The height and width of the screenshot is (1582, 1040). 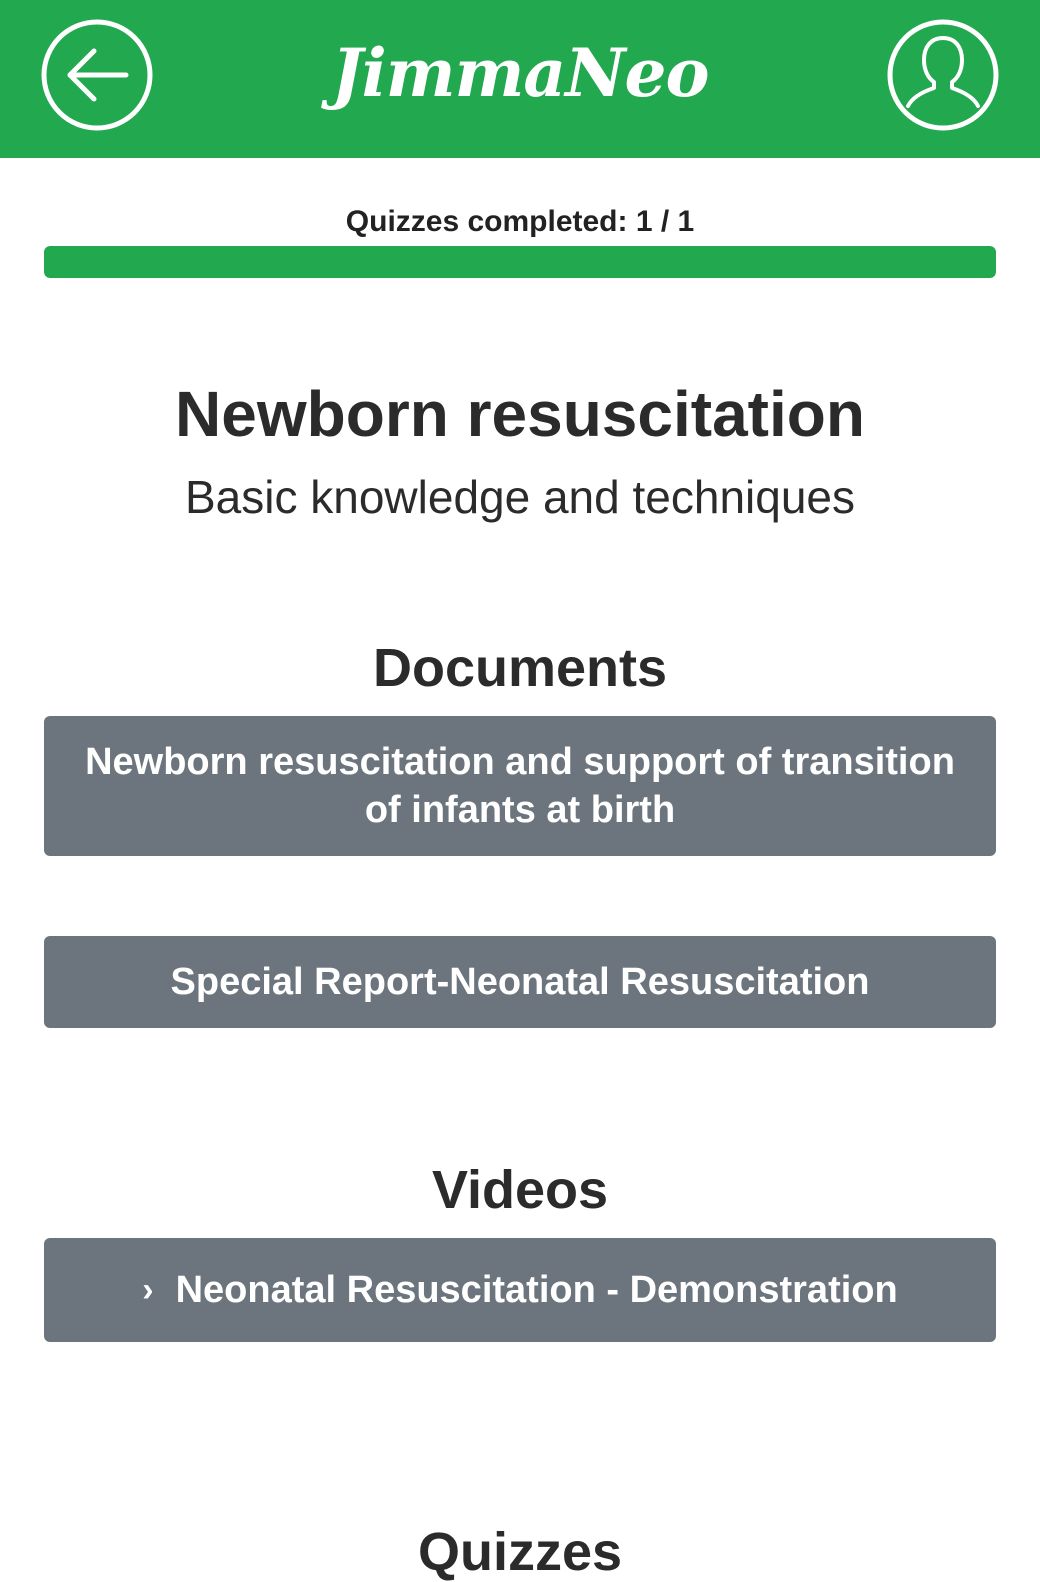 I want to click on document-button-label: Special Report-Neonatal Resuscitation, so click(x=520, y=982).